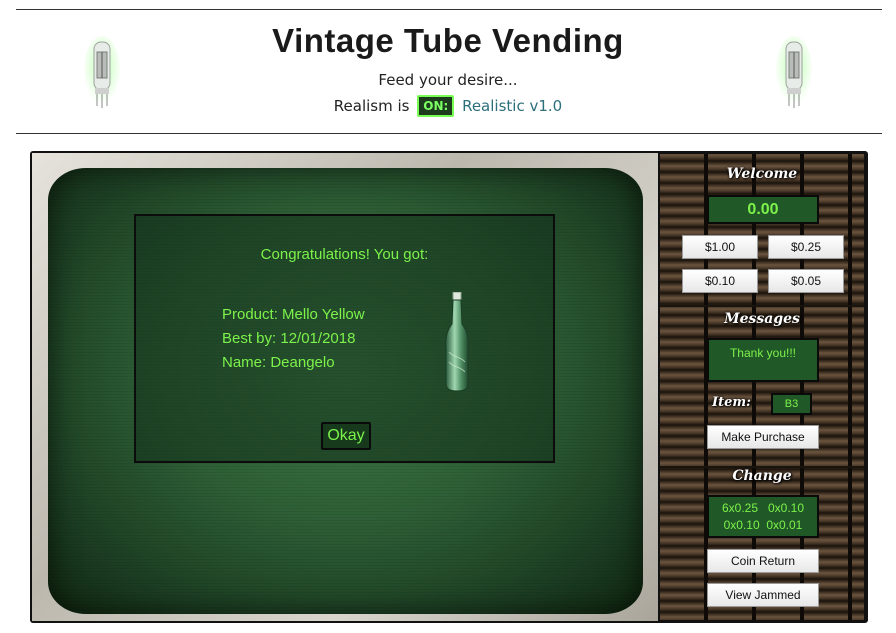 The width and height of the screenshot is (896, 633). Describe the element at coordinates (806, 281) in the screenshot. I see `insert-nickel-button: $0.05` at that location.